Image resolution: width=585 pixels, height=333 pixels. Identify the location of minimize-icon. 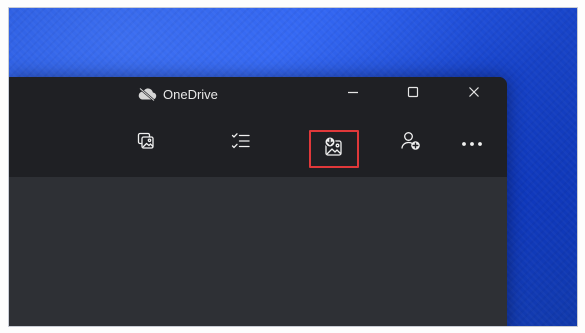
(353, 94).